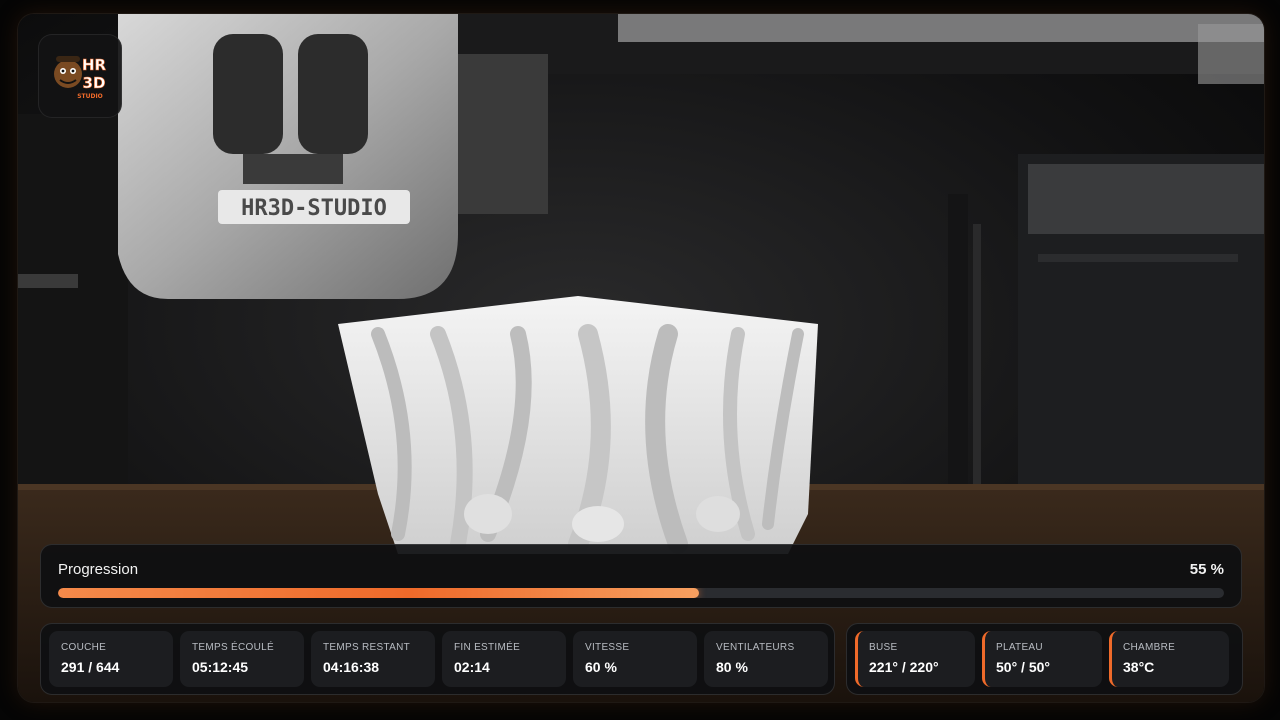 Image resolution: width=1280 pixels, height=720 pixels. What do you see at coordinates (635, 659) in the screenshot?
I see `stat-card-vitesse: VITESSE 60 %` at bounding box center [635, 659].